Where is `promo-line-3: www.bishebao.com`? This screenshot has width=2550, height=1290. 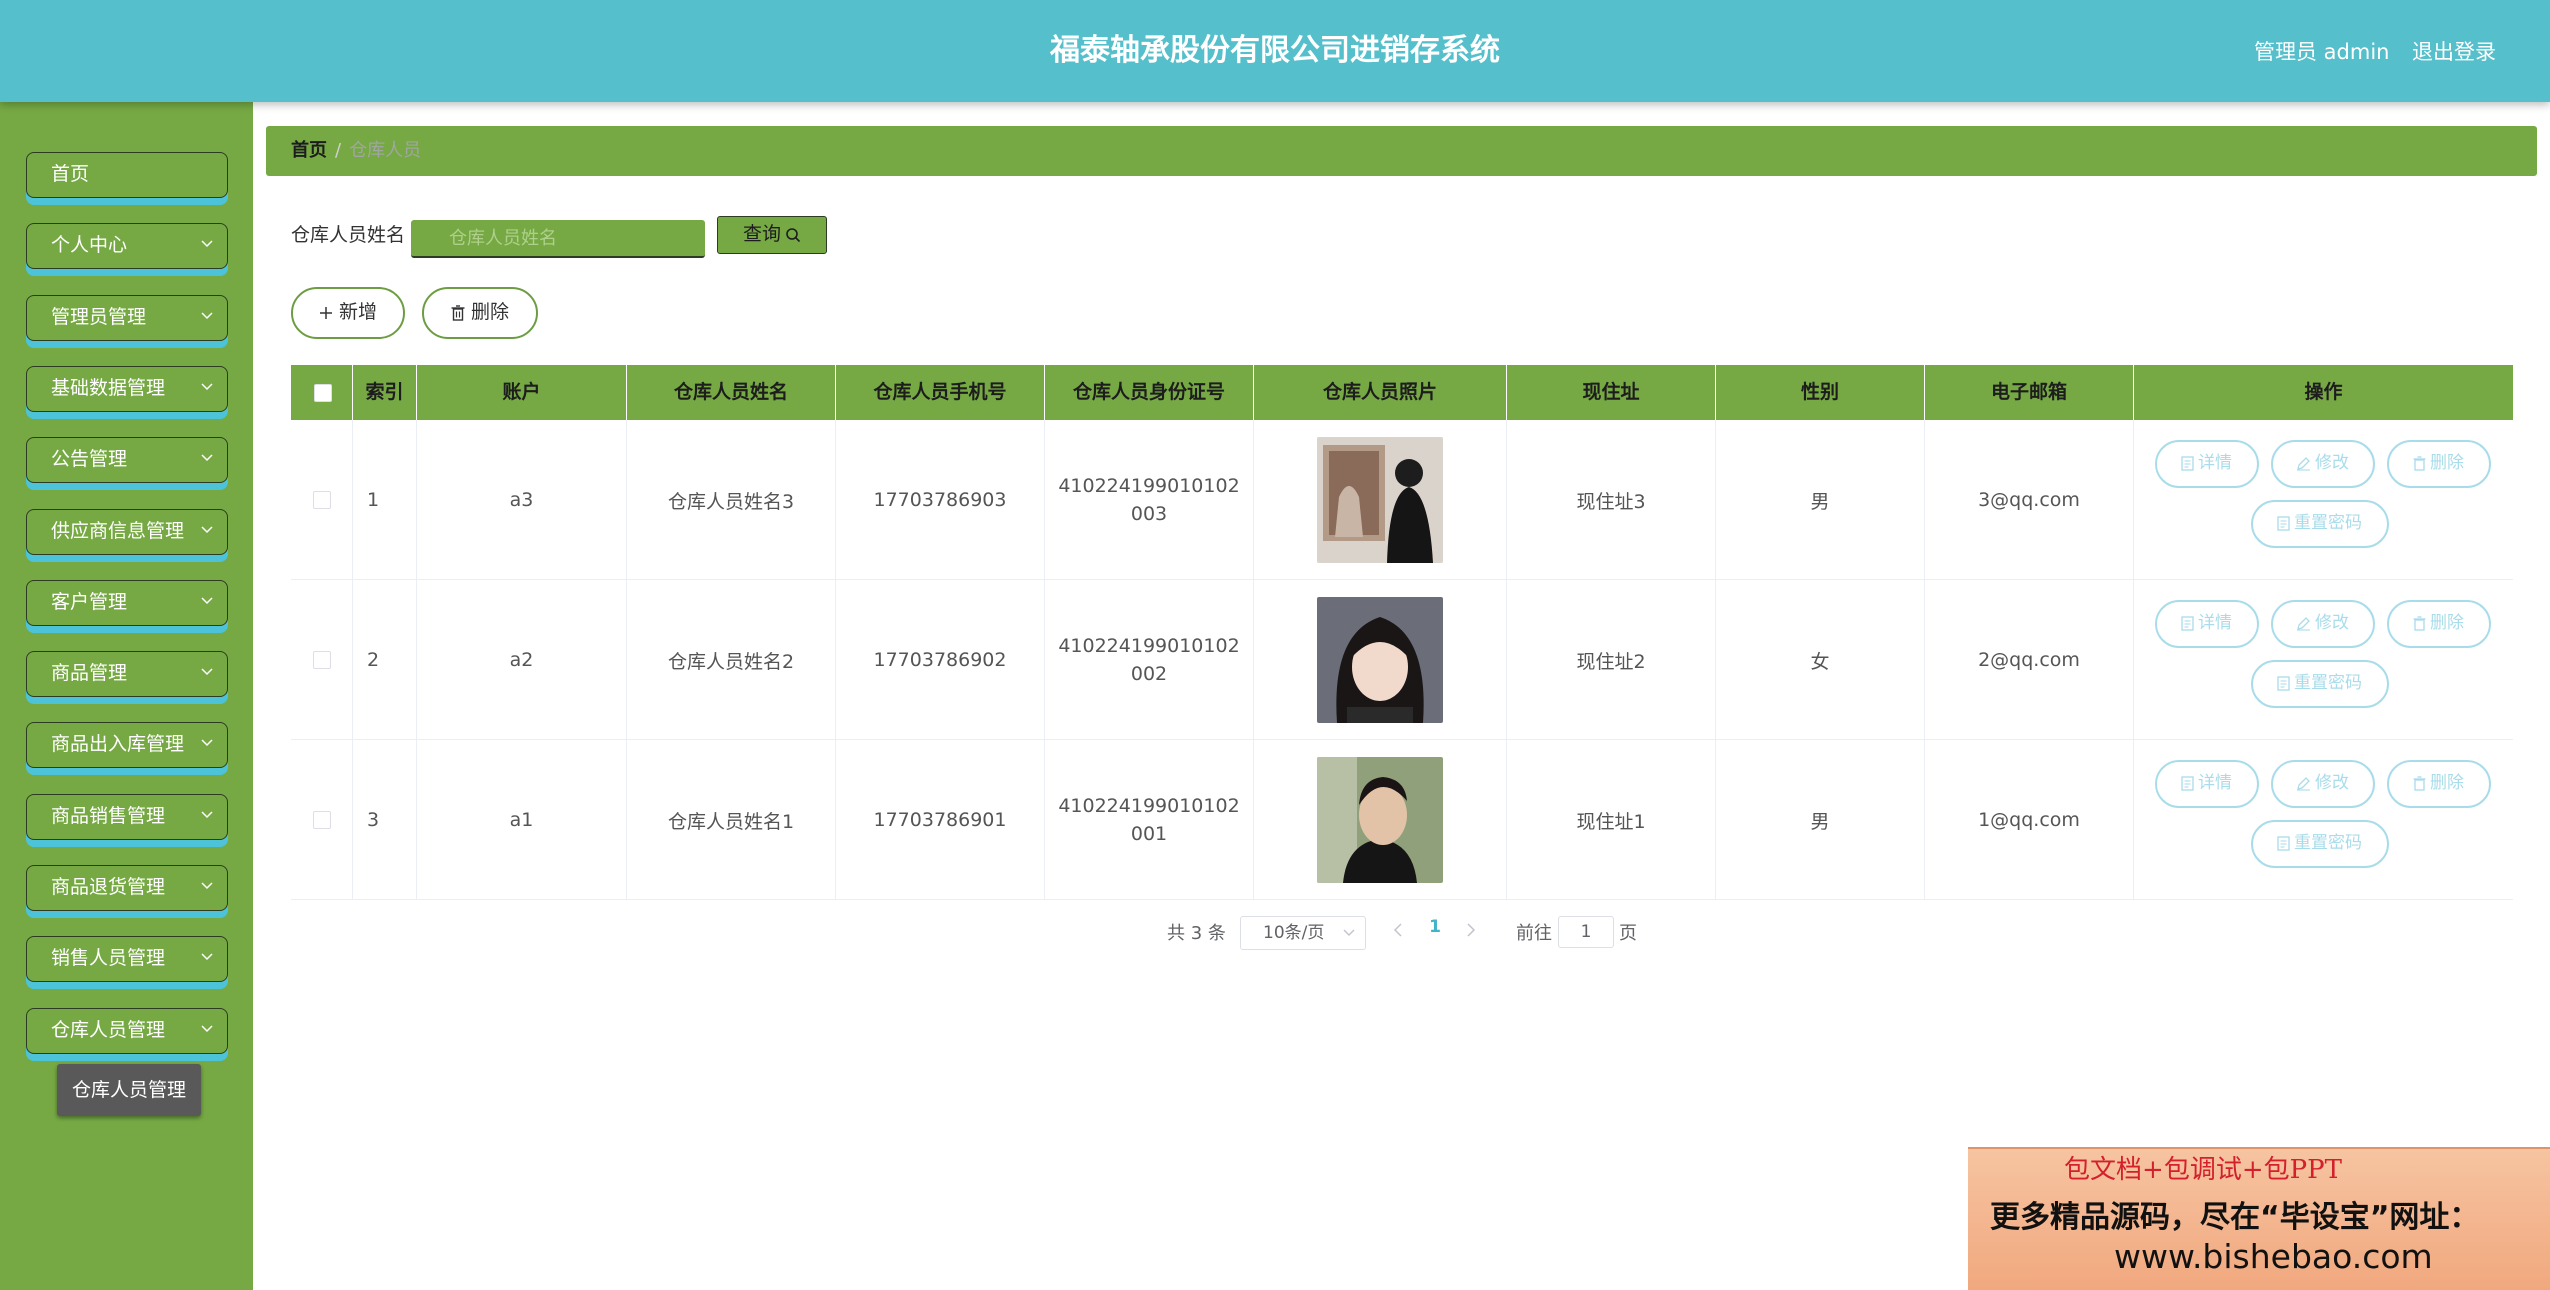 promo-line-3: www.bishebao.com is located at coordinates (2273, 1256).